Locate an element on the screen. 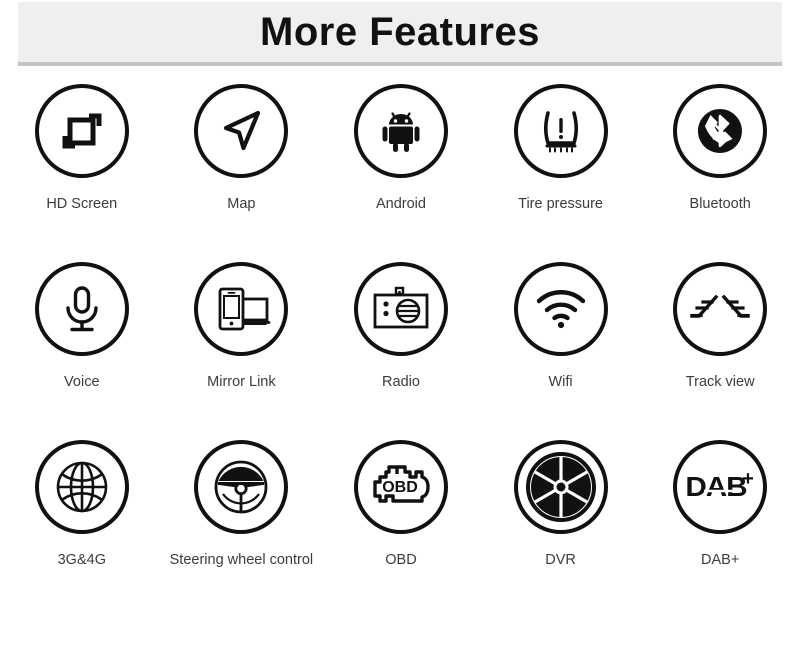  microphone-icon-circle is located at coordinates (81, 309).